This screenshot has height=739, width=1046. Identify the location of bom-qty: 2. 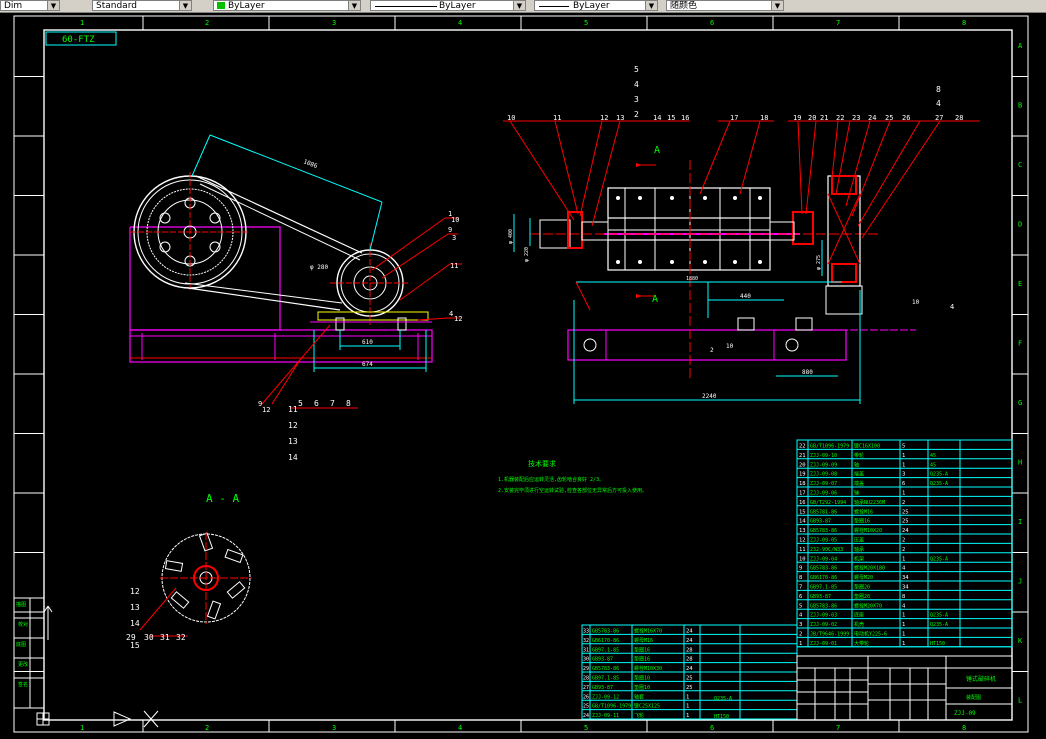
(903, 550).